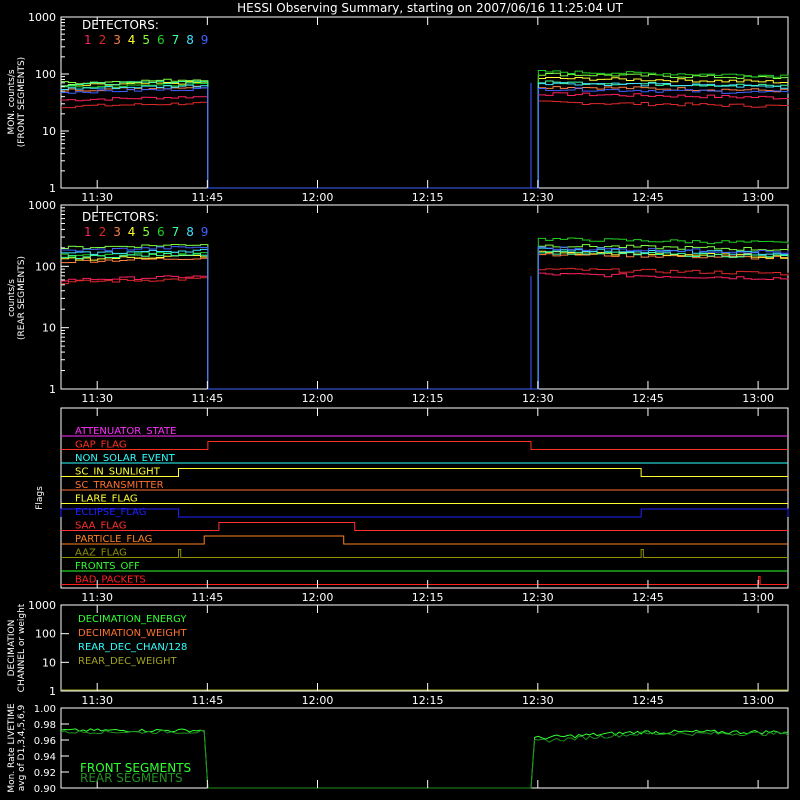  Describe the element at coordinates (132, 40) in the screenshot. I see `legend-detector-4: 4` at that location.